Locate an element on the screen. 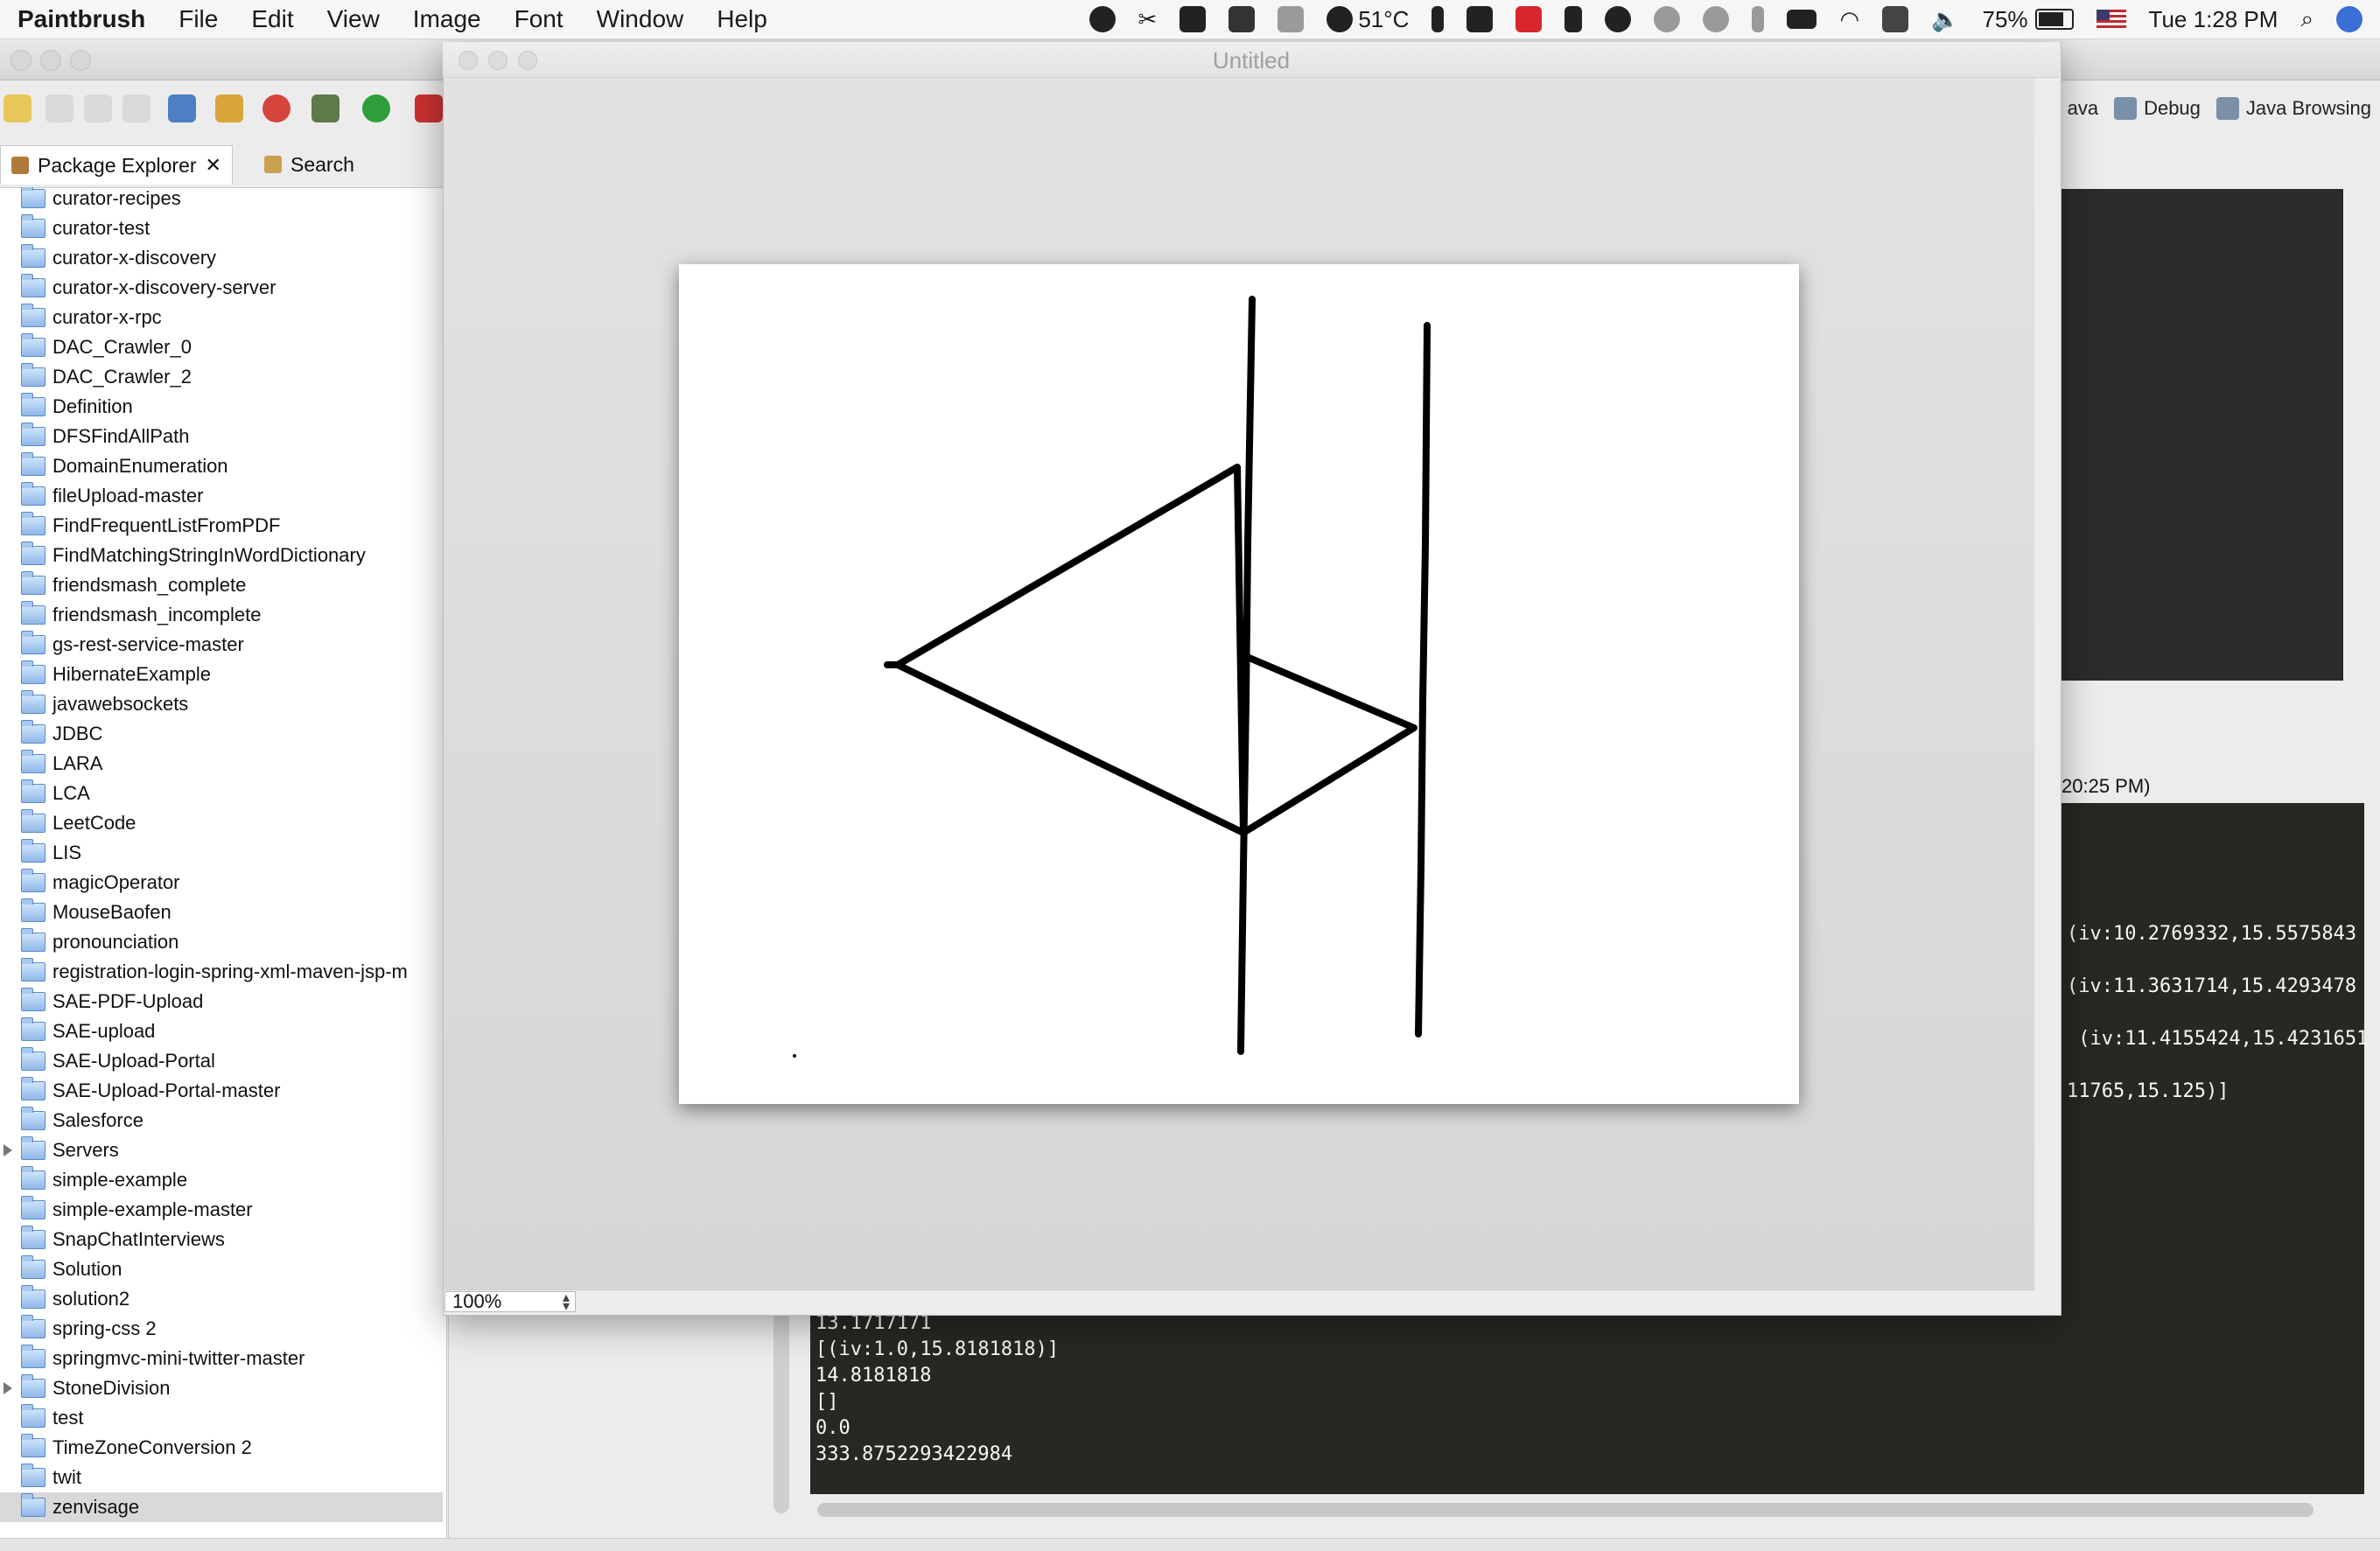  tree-item: Solution is located at coordinates (221, 1269).